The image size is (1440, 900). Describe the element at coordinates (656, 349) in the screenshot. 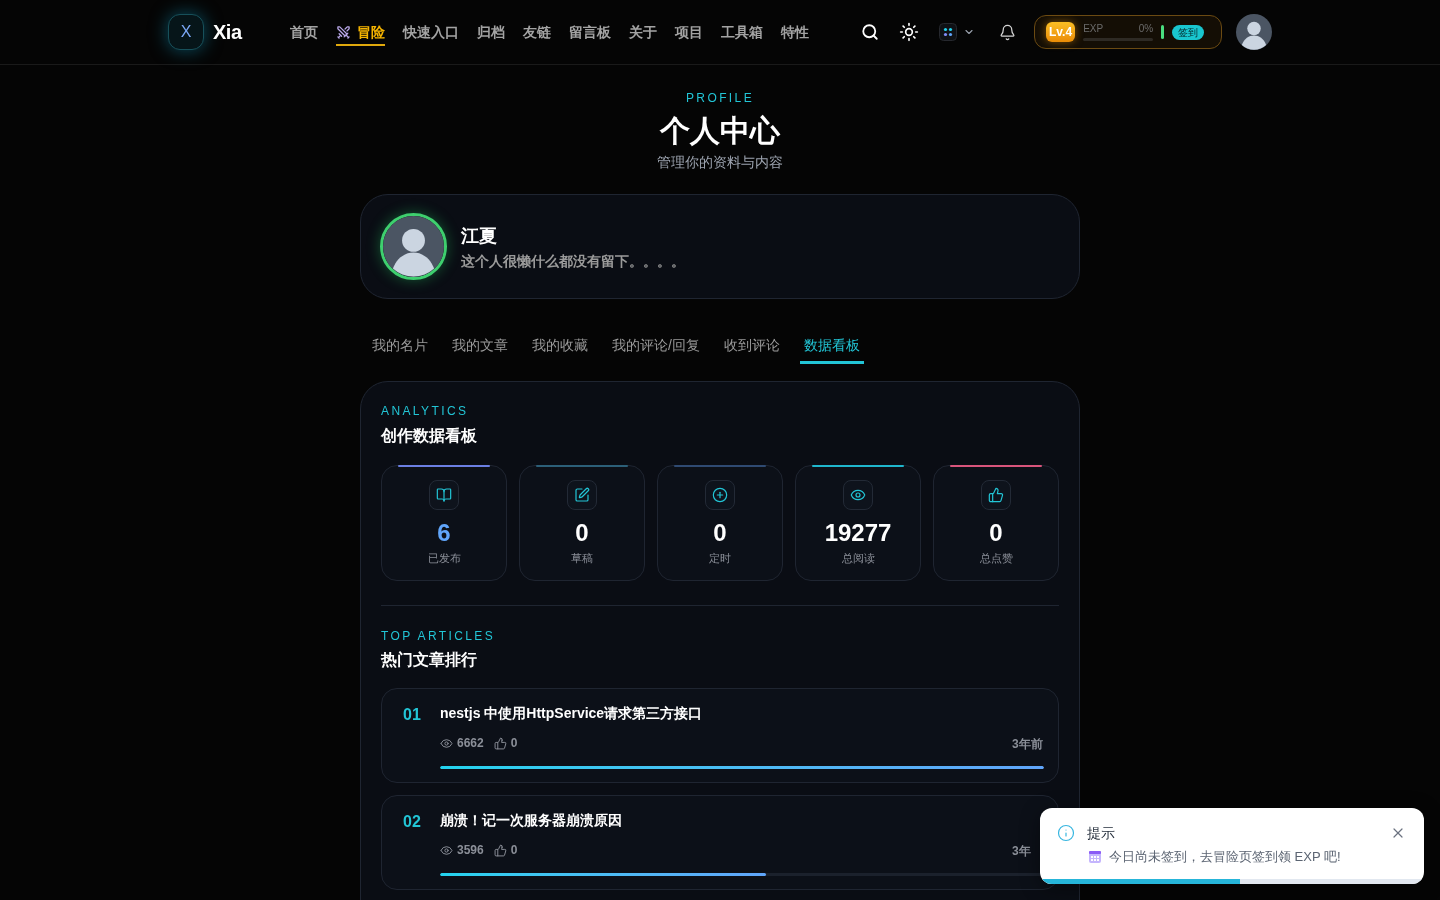

I see `profile-tab: 我的评论/回复` at that location.